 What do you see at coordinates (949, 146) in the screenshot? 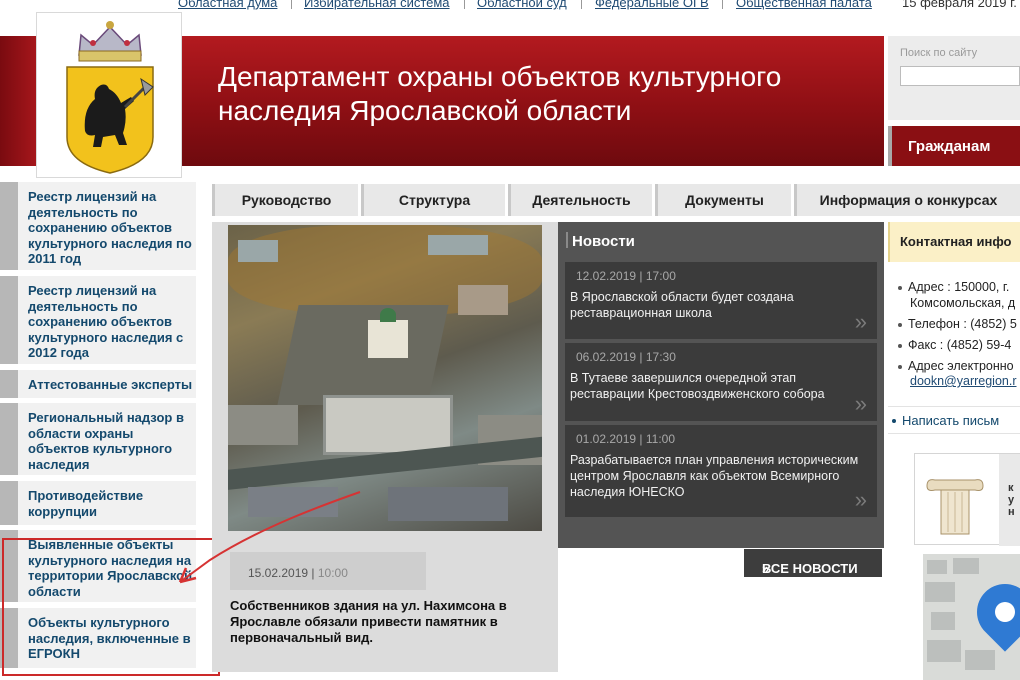
I see `tab-citizens-label: Гражданам` at bounding box center [949, 146].